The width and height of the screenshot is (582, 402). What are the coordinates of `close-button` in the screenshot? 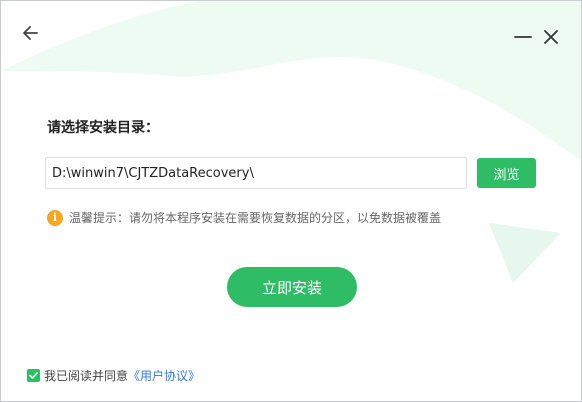 It's located at (551, 37).